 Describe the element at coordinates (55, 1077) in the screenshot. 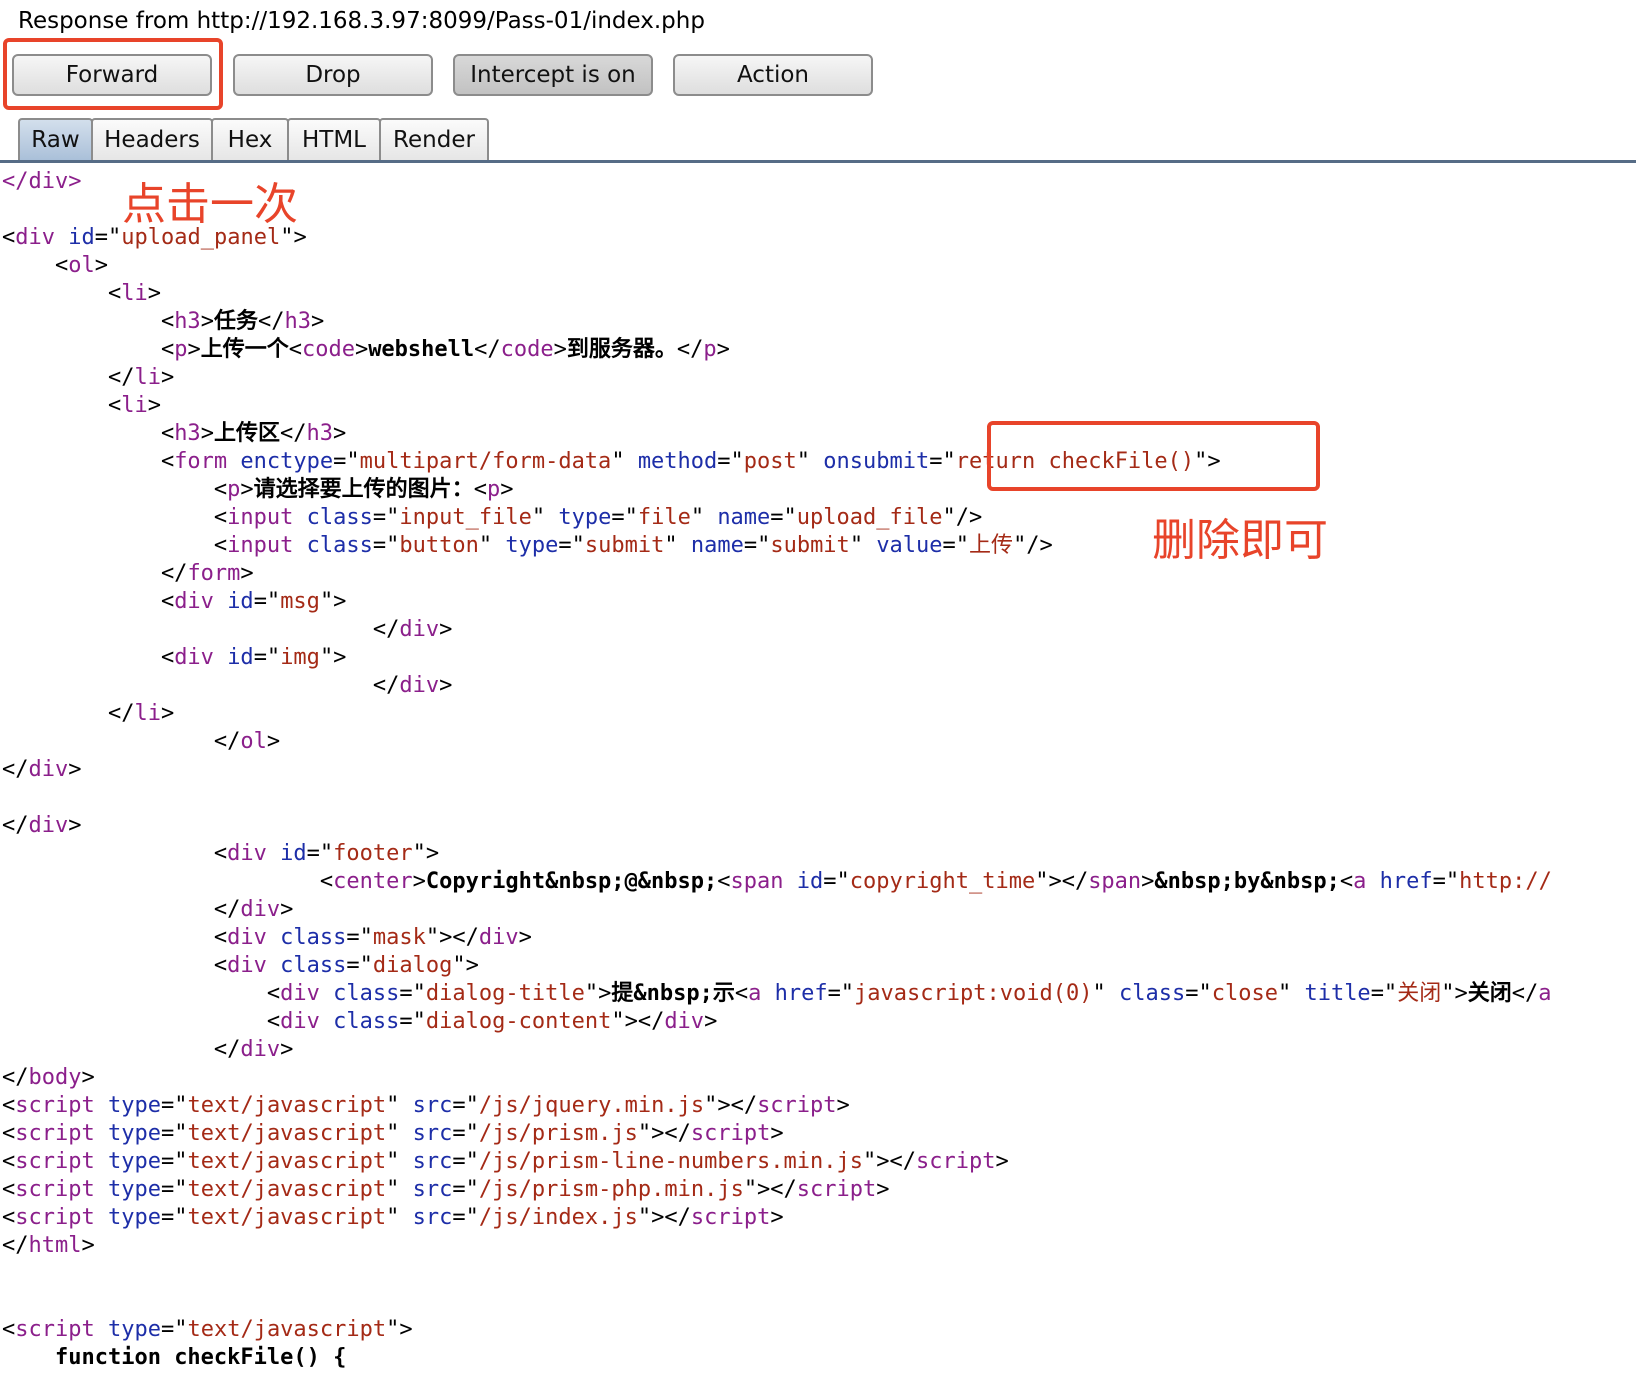

I see `code-token: body` at that location.